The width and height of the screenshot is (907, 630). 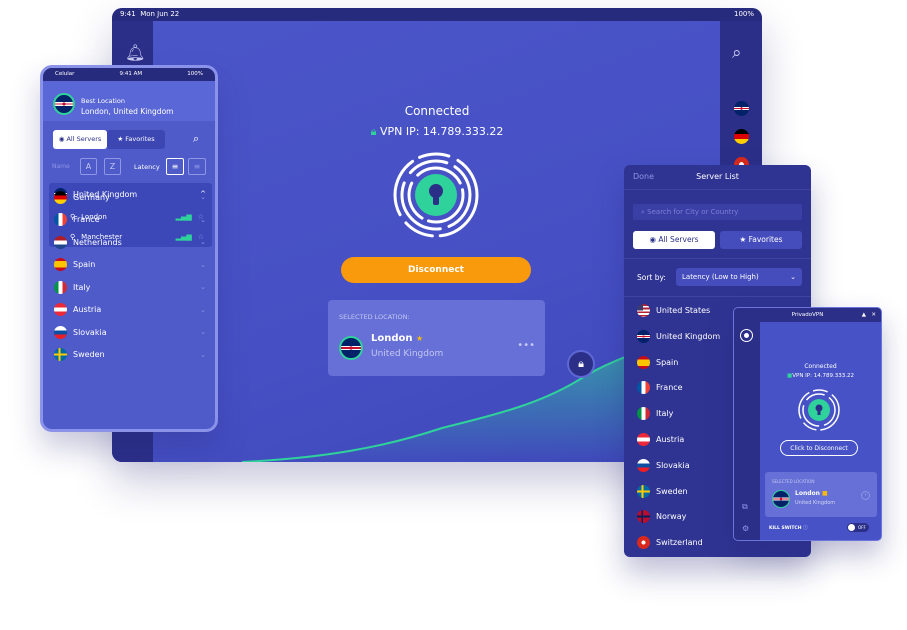 I want to click on flag-icon-es, so click(x=643, y=362).